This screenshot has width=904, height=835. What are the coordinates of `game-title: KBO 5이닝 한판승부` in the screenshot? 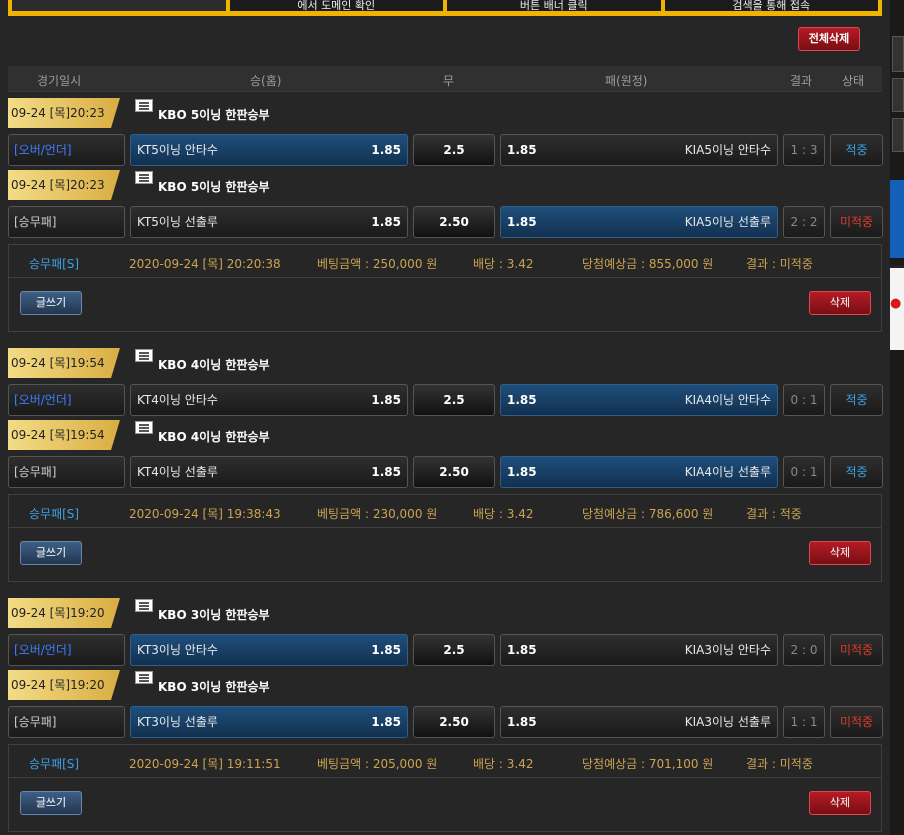 It's located at (214, 115).